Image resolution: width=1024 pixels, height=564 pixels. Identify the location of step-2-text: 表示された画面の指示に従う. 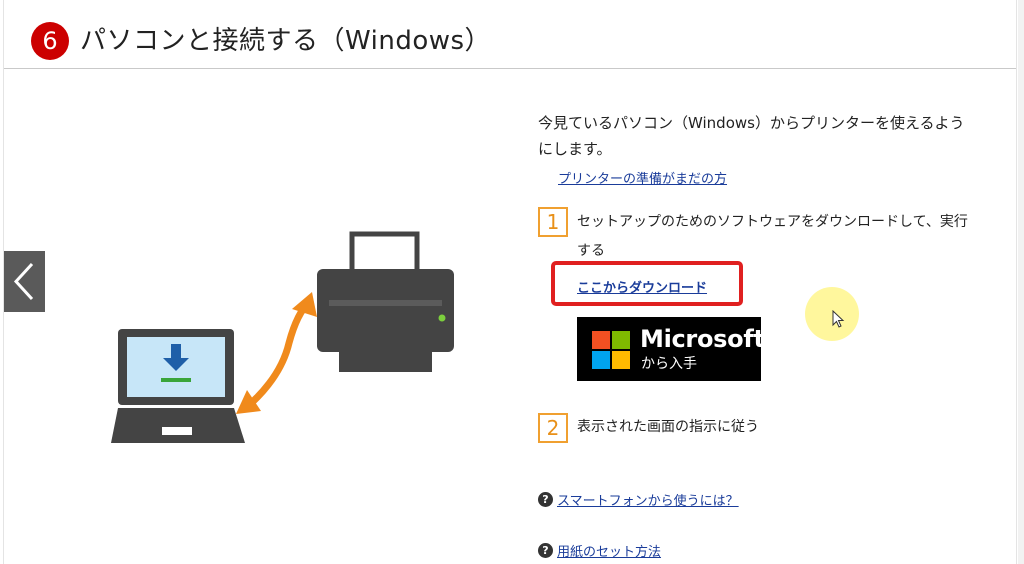
(668, 427).